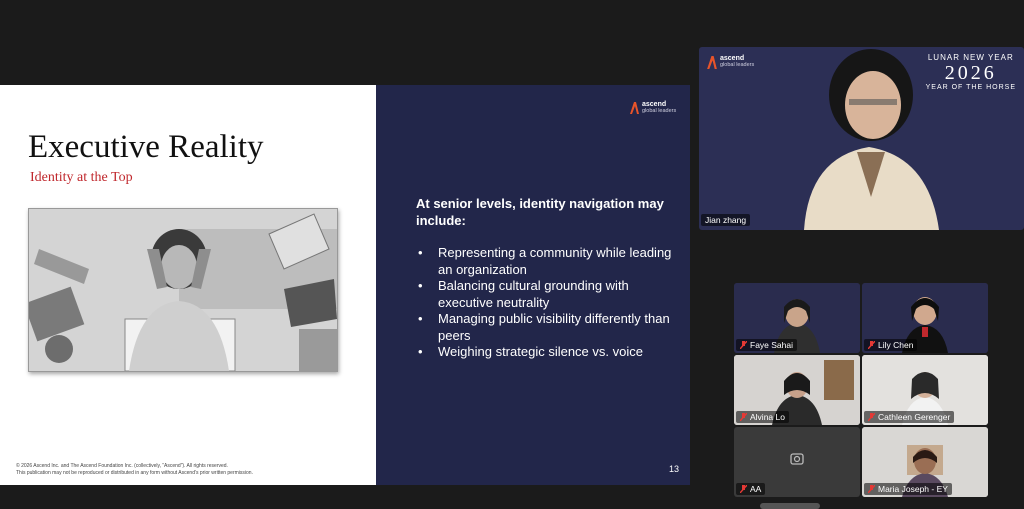  What do you see at coordinates (766, 345) in the screenshot?
I see `participant-name-tag: Faye Sahai` at bounding box center [766, 345].